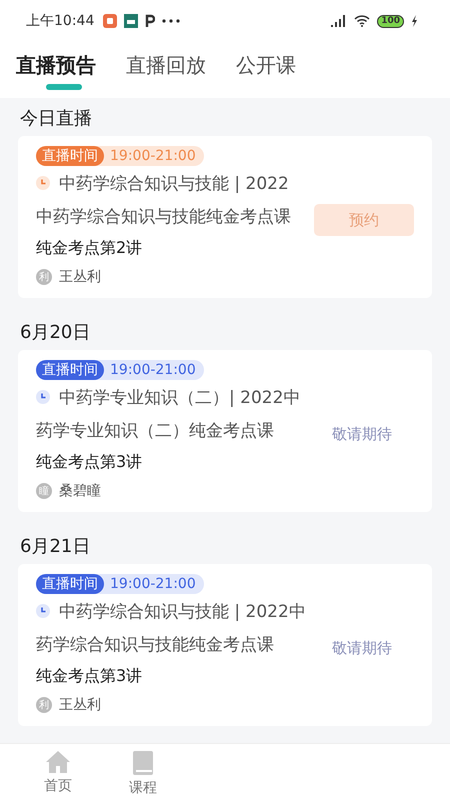 The height and width of the screenshot is (800, 450). I want to click on nav-tab: 课程, so click(143, 775).